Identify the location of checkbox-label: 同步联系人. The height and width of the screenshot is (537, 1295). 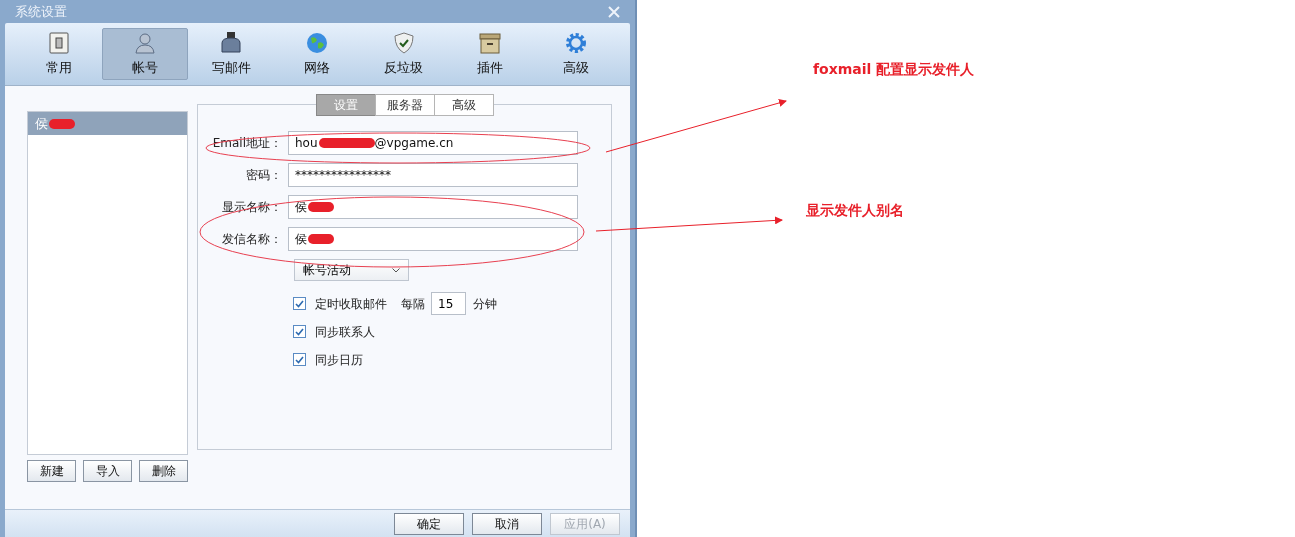
(345, 332).